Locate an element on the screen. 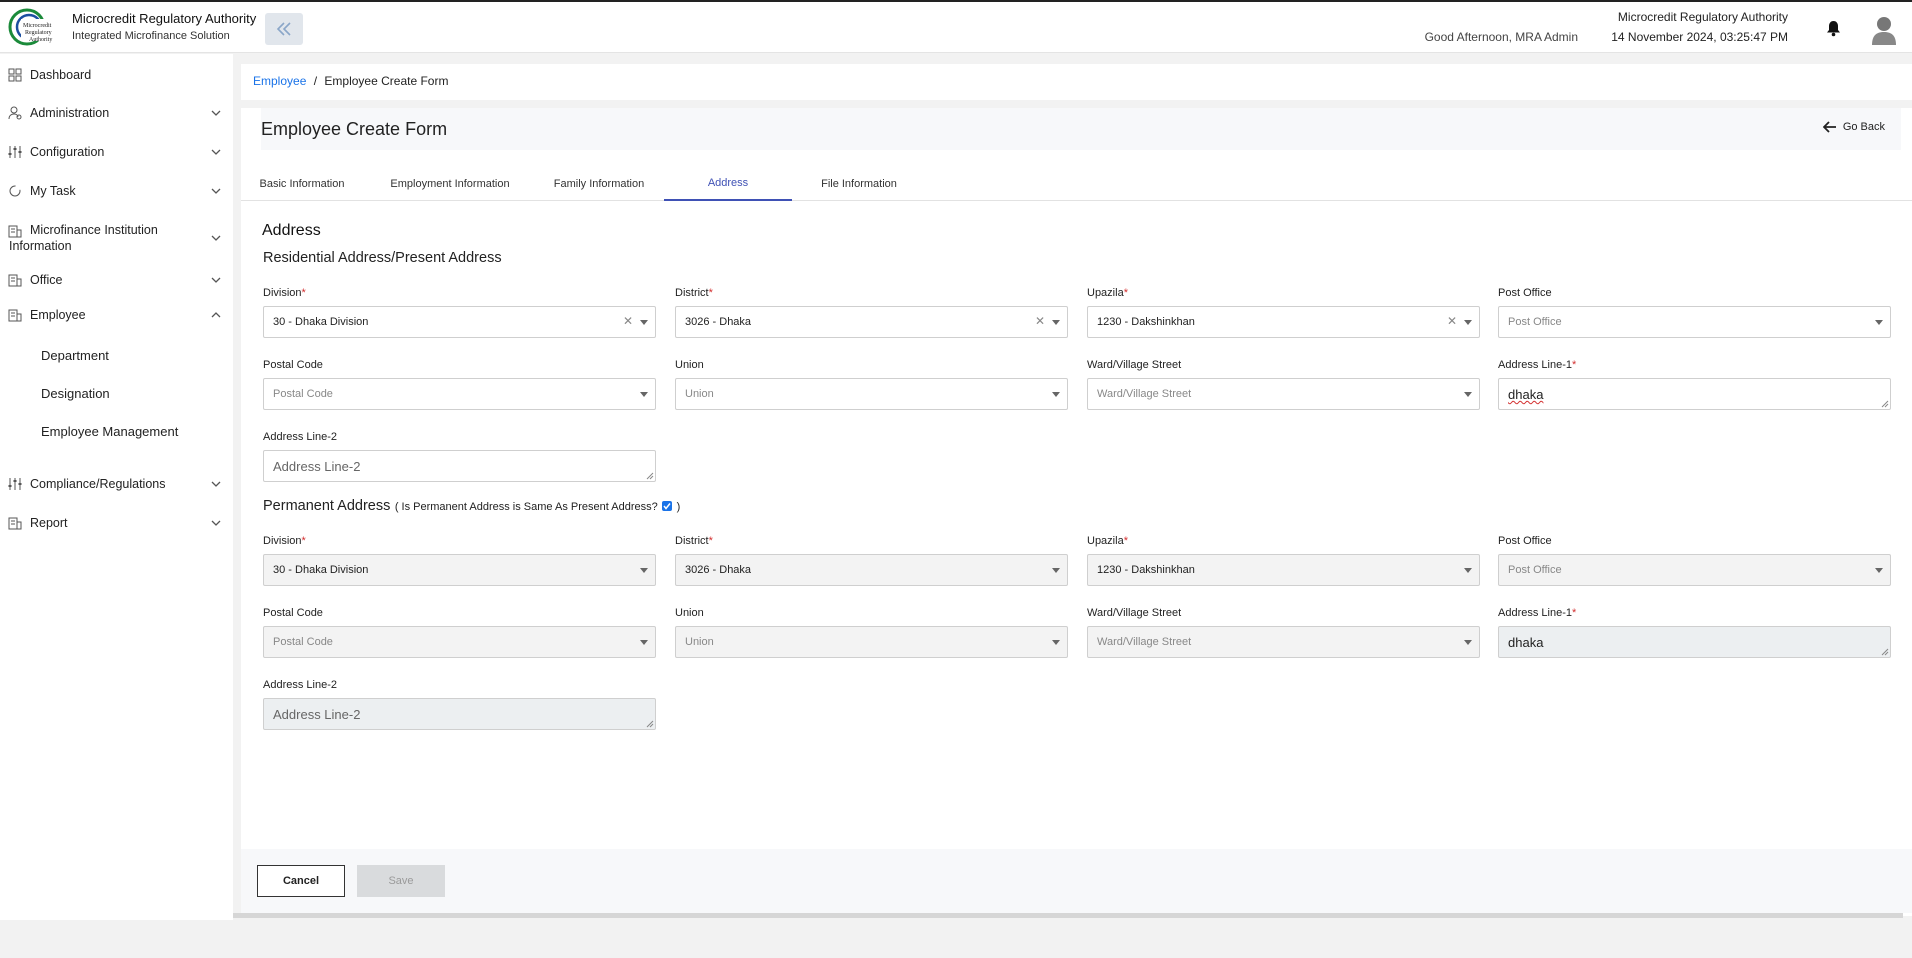 This screenshot has width=1912, height=958. permanent-postal-code-select: Postal Code is located at coordinates (459, 642).